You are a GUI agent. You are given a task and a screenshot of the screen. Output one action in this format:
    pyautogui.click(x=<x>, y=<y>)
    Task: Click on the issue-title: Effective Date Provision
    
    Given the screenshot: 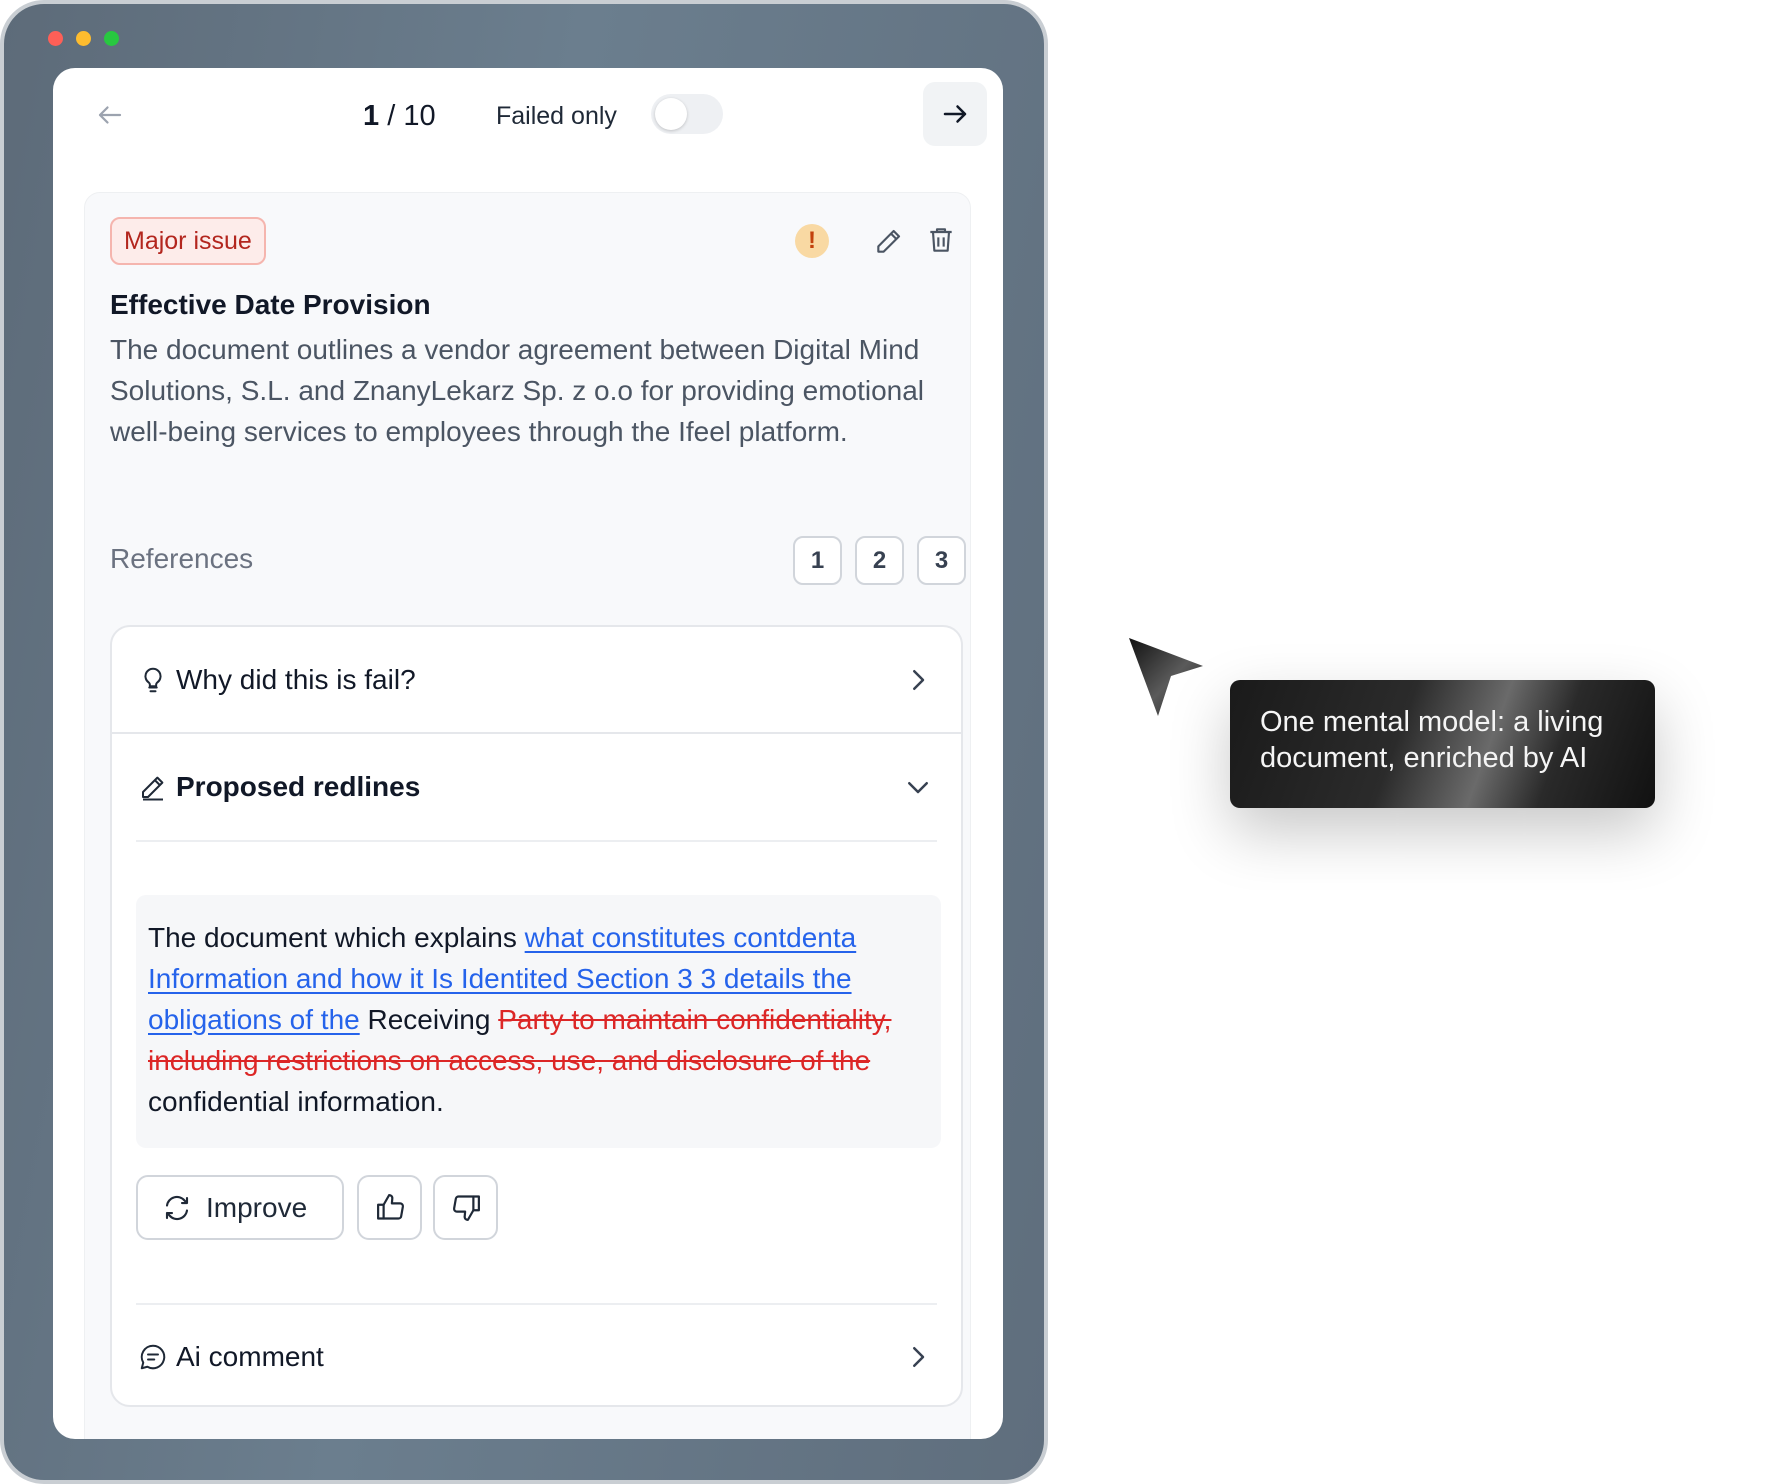 What is the action you would take?
    pyautogui.click(x=270, y=304)
    